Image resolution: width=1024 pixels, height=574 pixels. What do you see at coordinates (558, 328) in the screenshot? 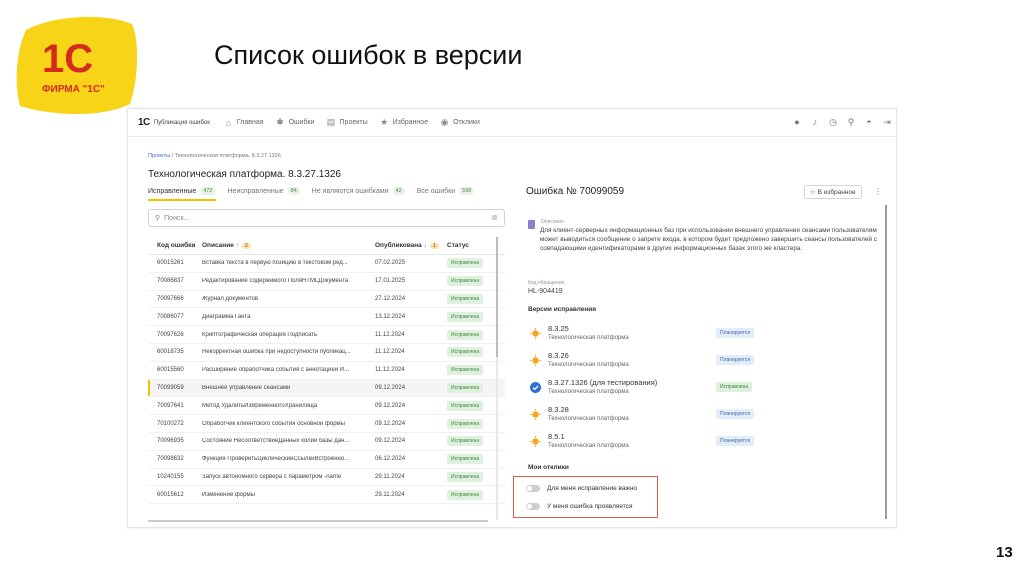
I see `version-name: 8.3.25` at bounding box center [558, 328].